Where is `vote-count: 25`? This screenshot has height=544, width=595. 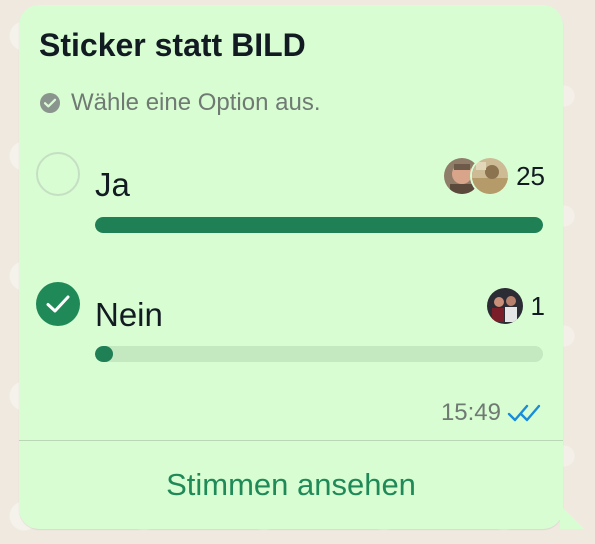 vote-count: 25 is located at coordinates (530, 175).